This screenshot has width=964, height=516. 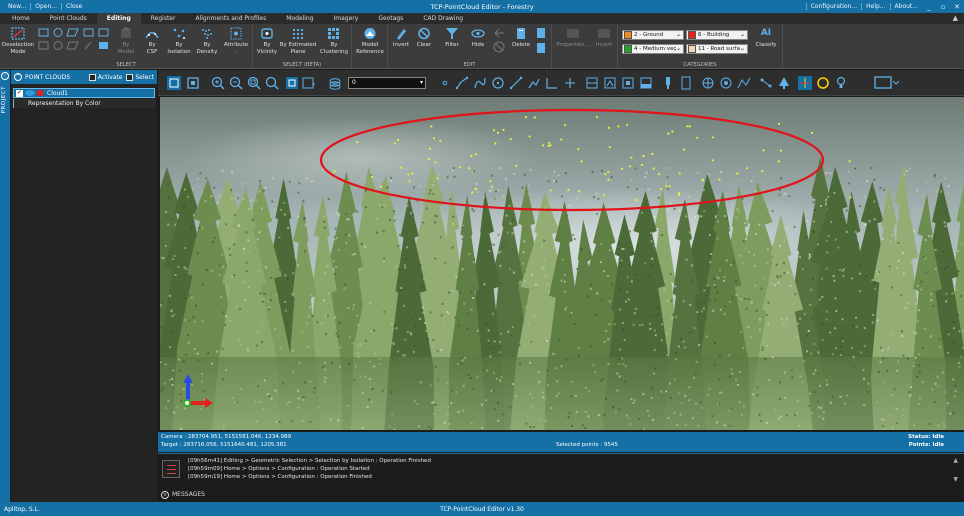 What do you see at coordinates (646, 83) in the screenshot?
I see `clip-tool-icon` at bounding box center [646, 83].